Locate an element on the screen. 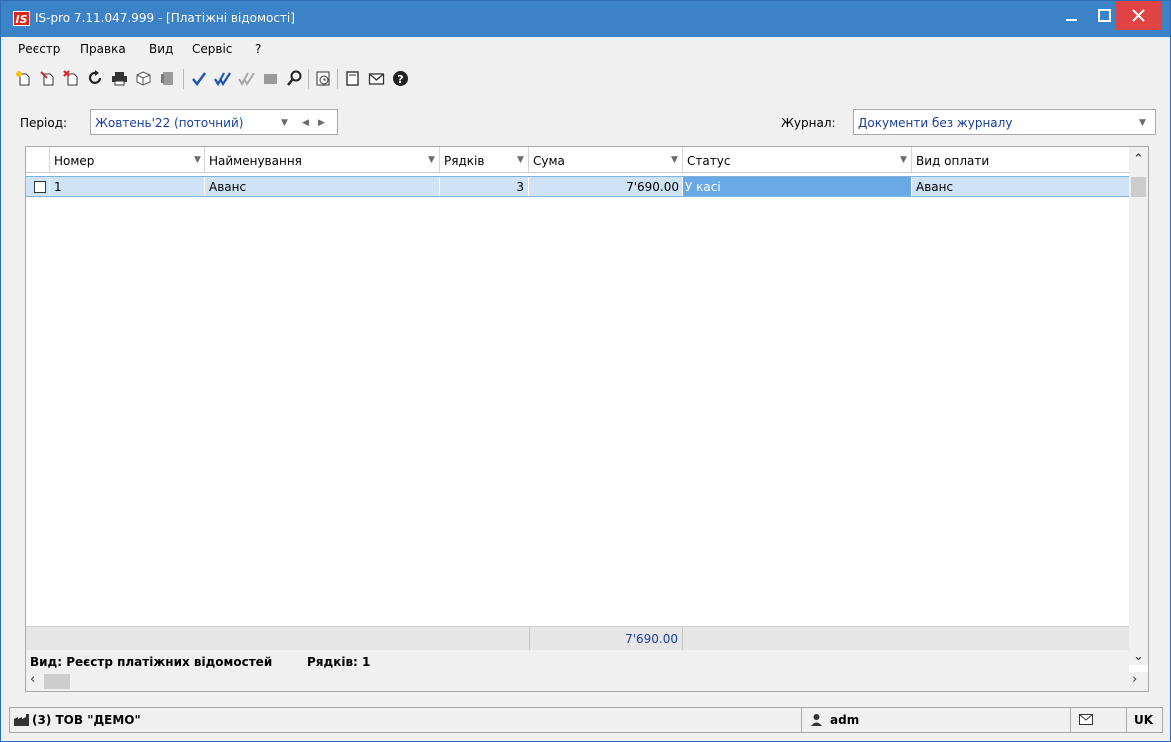 The width and height of the screenshot is (1171, 742). chevron-right-icon: ▶ is located at coordinates (323, 123).